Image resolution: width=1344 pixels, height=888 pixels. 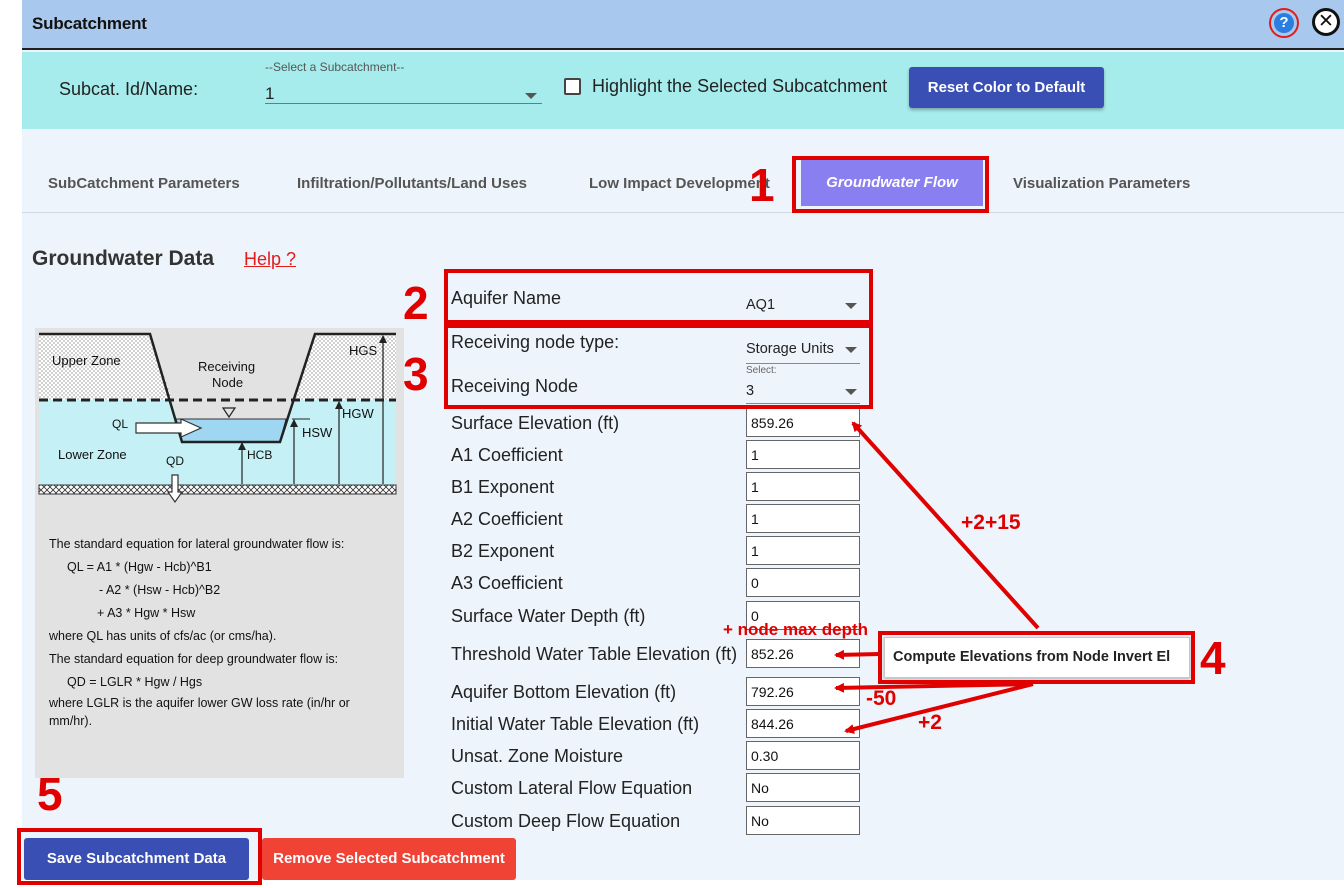 What do you see at coordinates (937, 577) in the screenshot?
I see `annotation-arrows` at bounding box center [937, 577].